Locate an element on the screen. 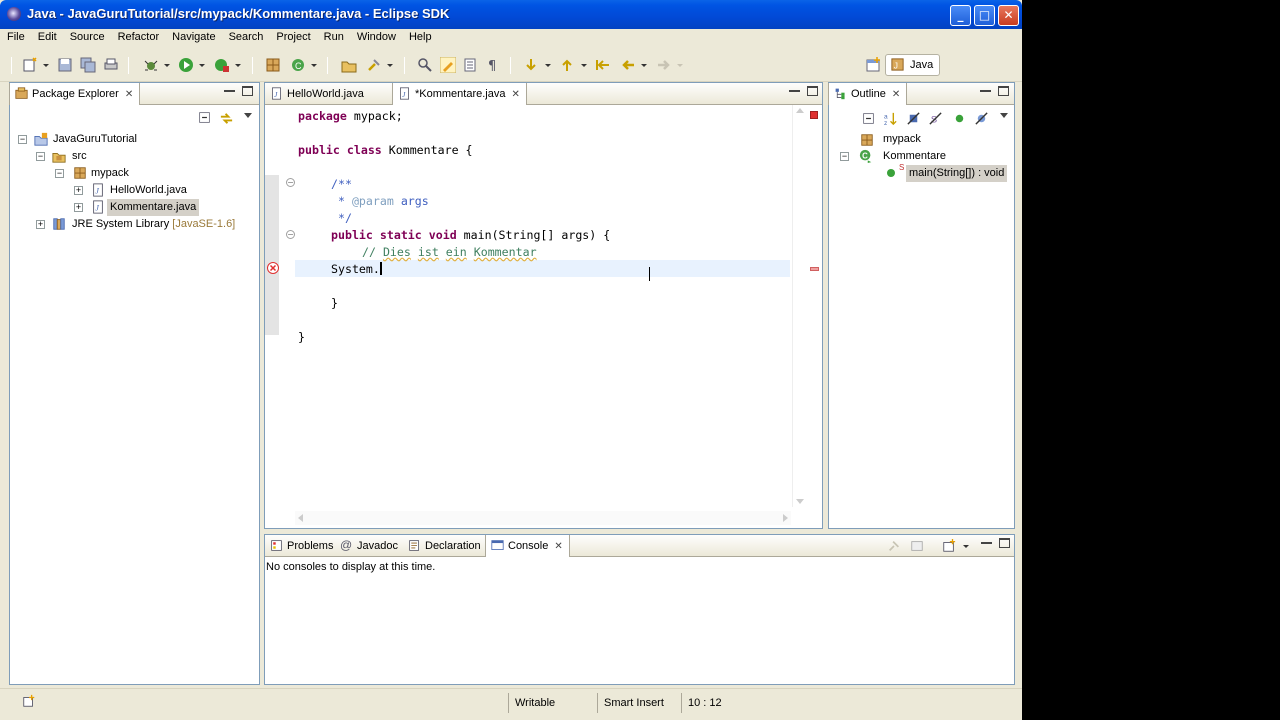 The height and width of the screenshot is (720, 1280). menu-run: Run is located at coordinates (333, 36).